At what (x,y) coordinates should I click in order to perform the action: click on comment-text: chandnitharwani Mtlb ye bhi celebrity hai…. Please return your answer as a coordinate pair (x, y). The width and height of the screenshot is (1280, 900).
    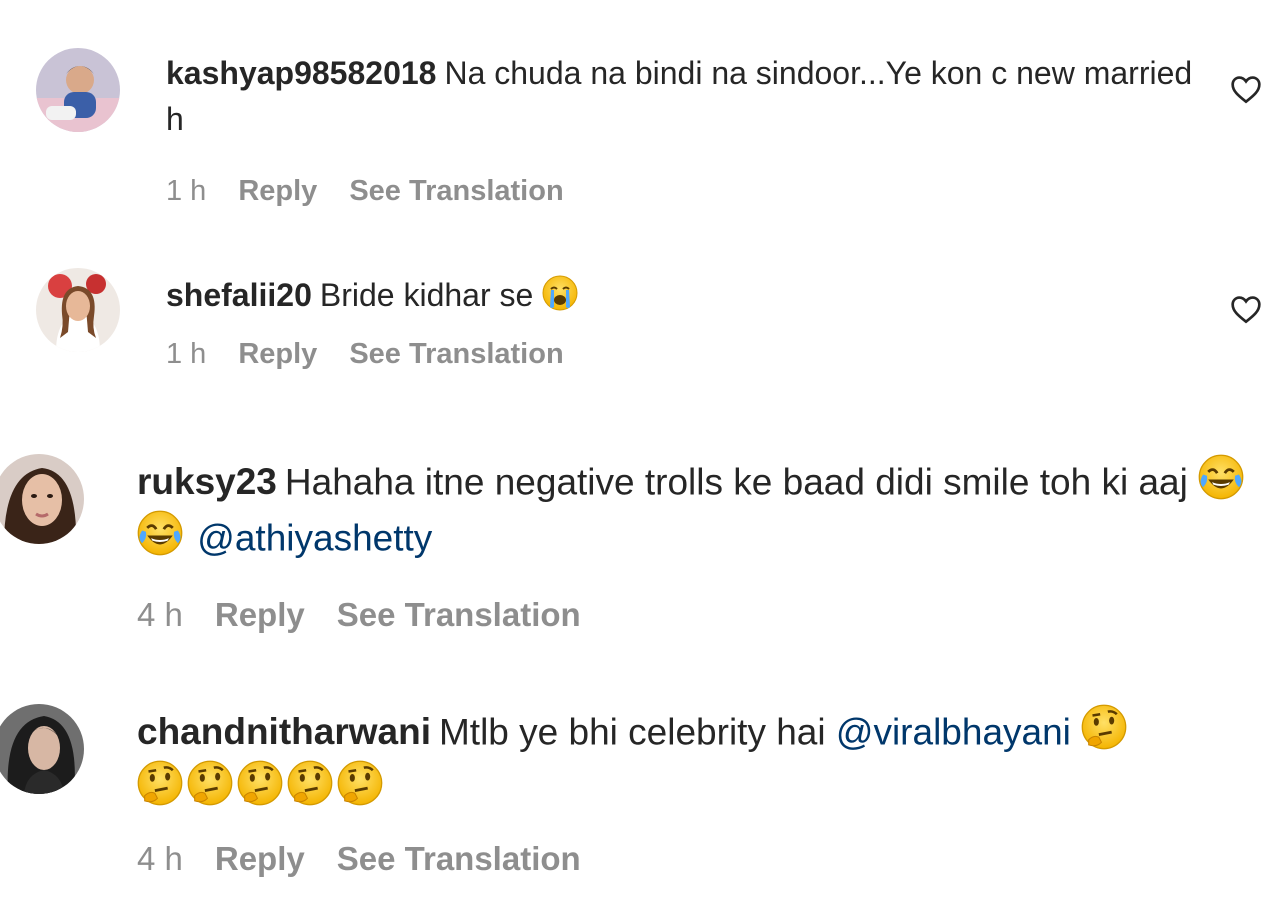
    Looking at the image, I should click on (702, 760).